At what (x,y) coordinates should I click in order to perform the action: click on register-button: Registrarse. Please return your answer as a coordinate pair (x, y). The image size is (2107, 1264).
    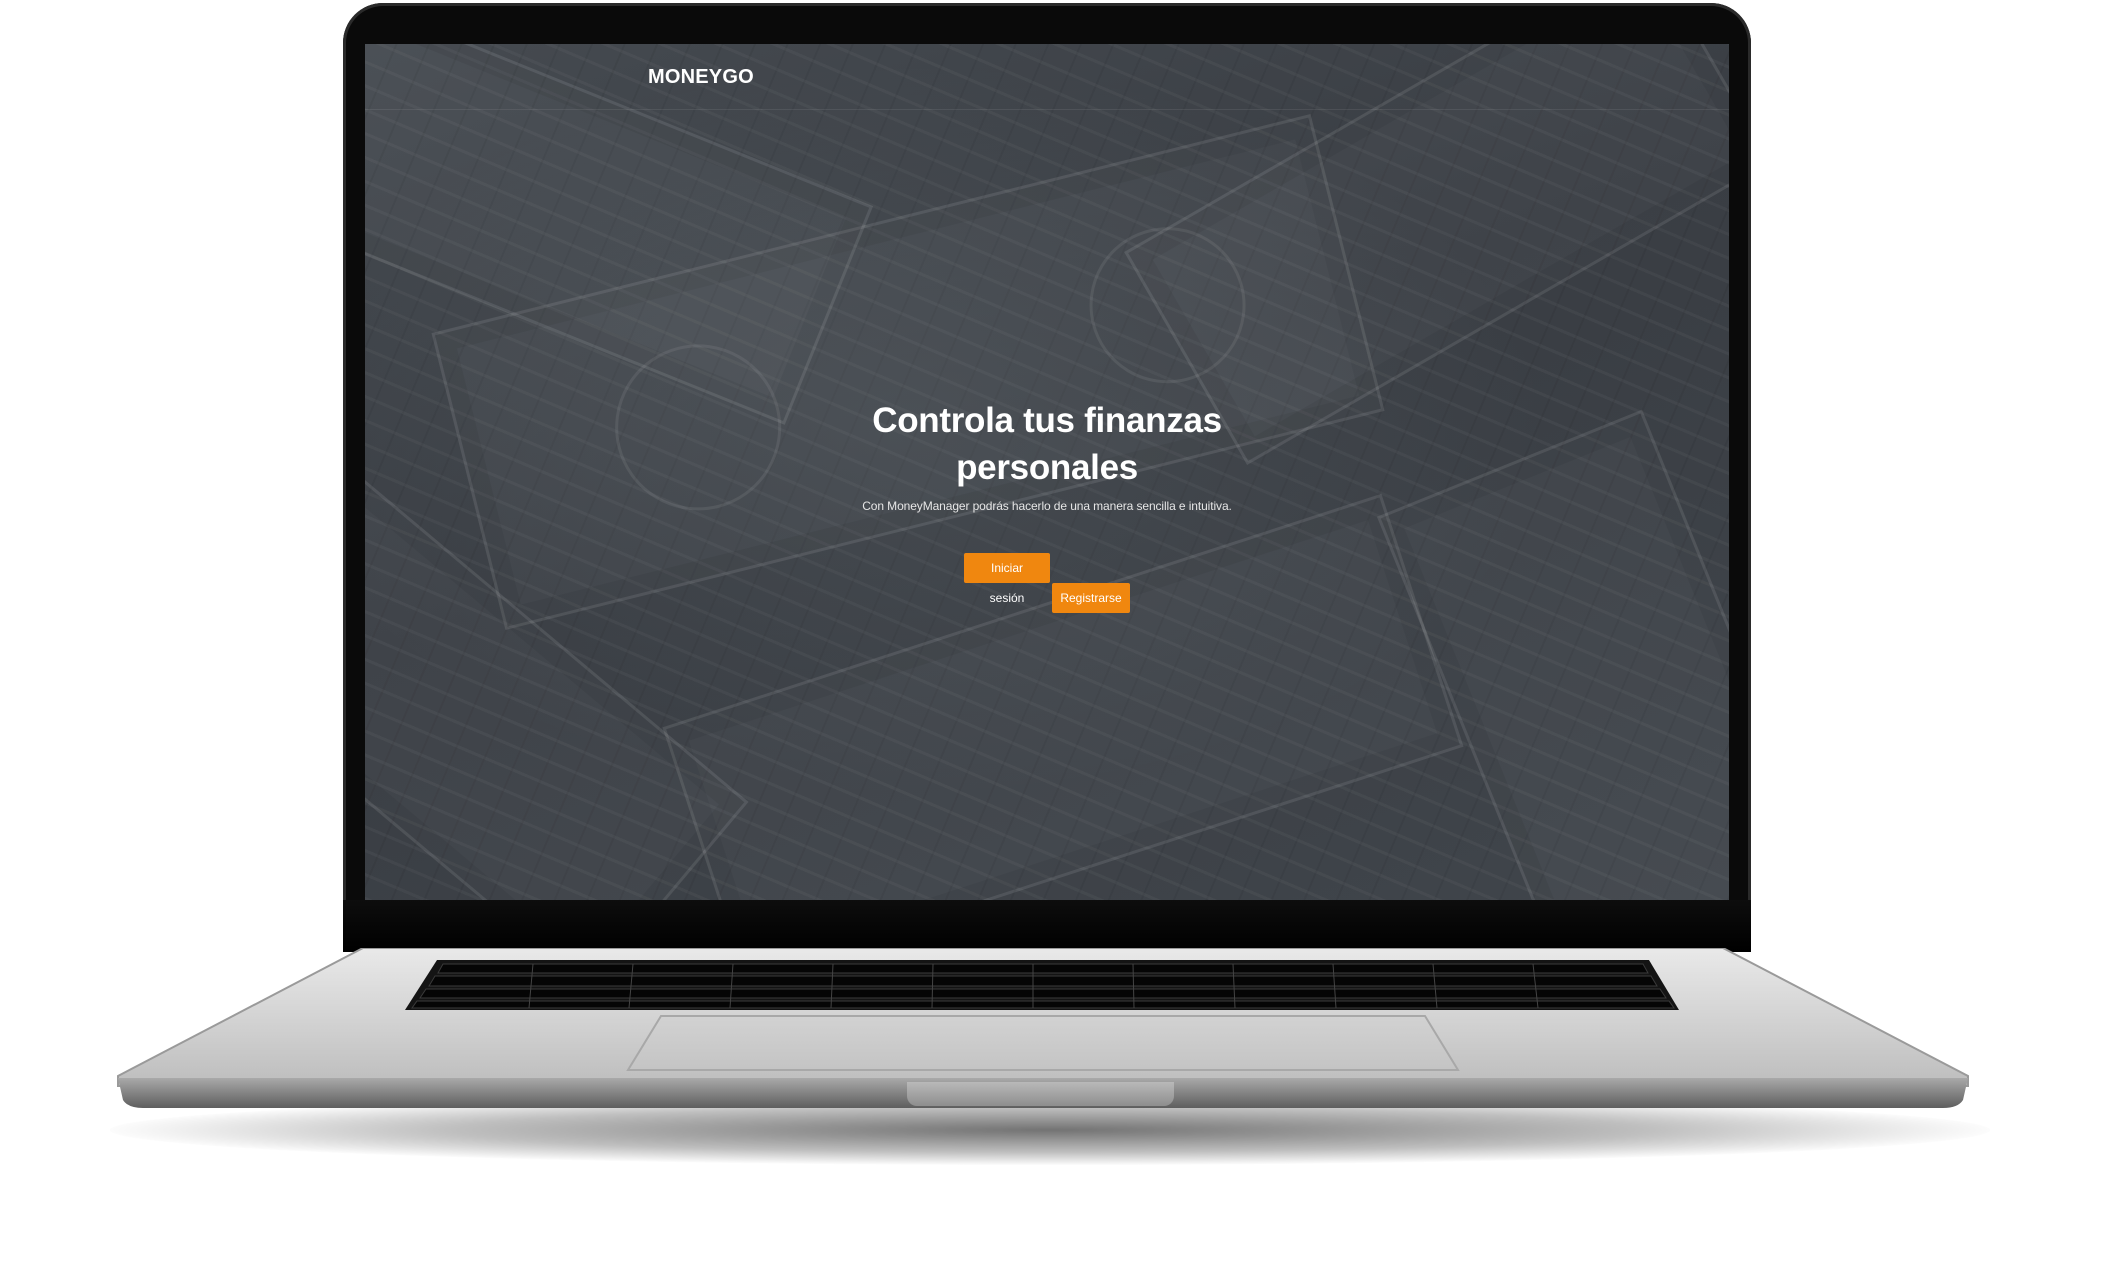
    Looking at the image, I should click on (1091, 598).